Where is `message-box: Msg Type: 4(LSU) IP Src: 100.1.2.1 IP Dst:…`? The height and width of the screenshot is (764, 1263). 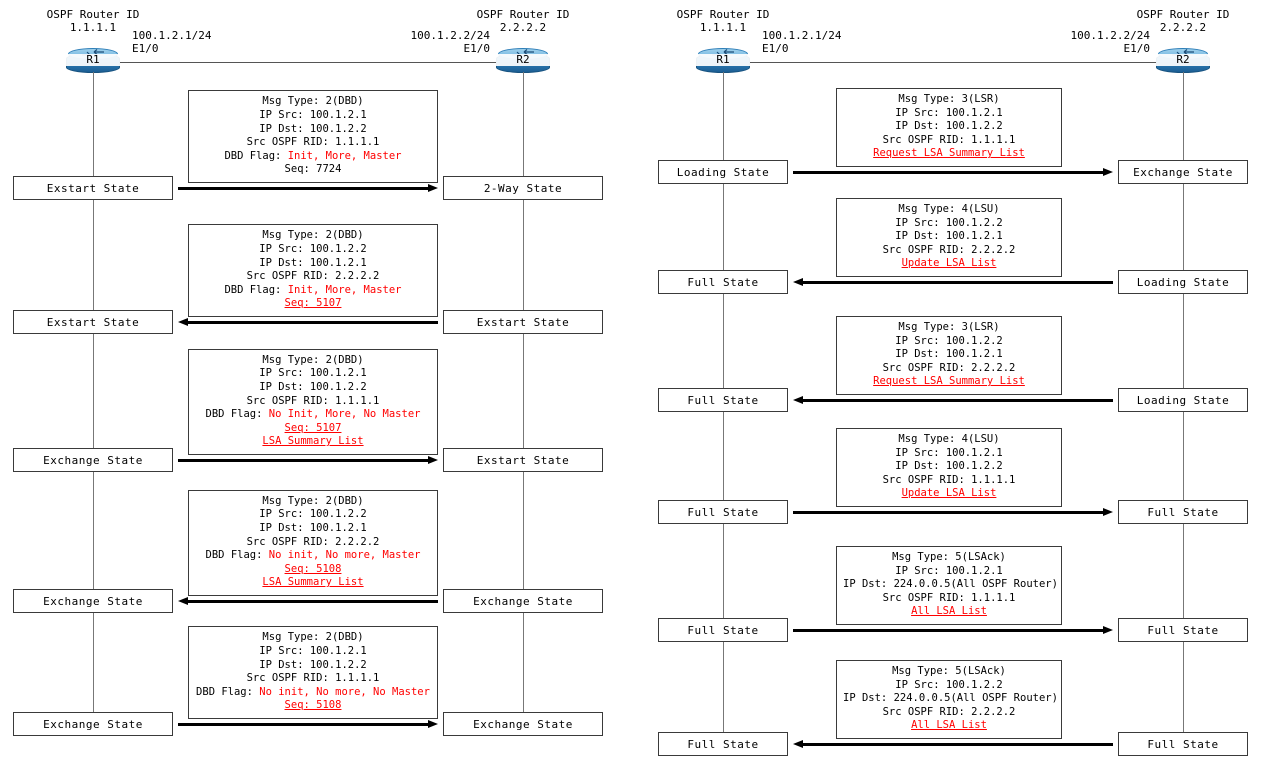 message-box: Msg Type: 4(LSU) IP Src: 100.1.2.1 IP Dst:… is located at coordinates (949, 467).